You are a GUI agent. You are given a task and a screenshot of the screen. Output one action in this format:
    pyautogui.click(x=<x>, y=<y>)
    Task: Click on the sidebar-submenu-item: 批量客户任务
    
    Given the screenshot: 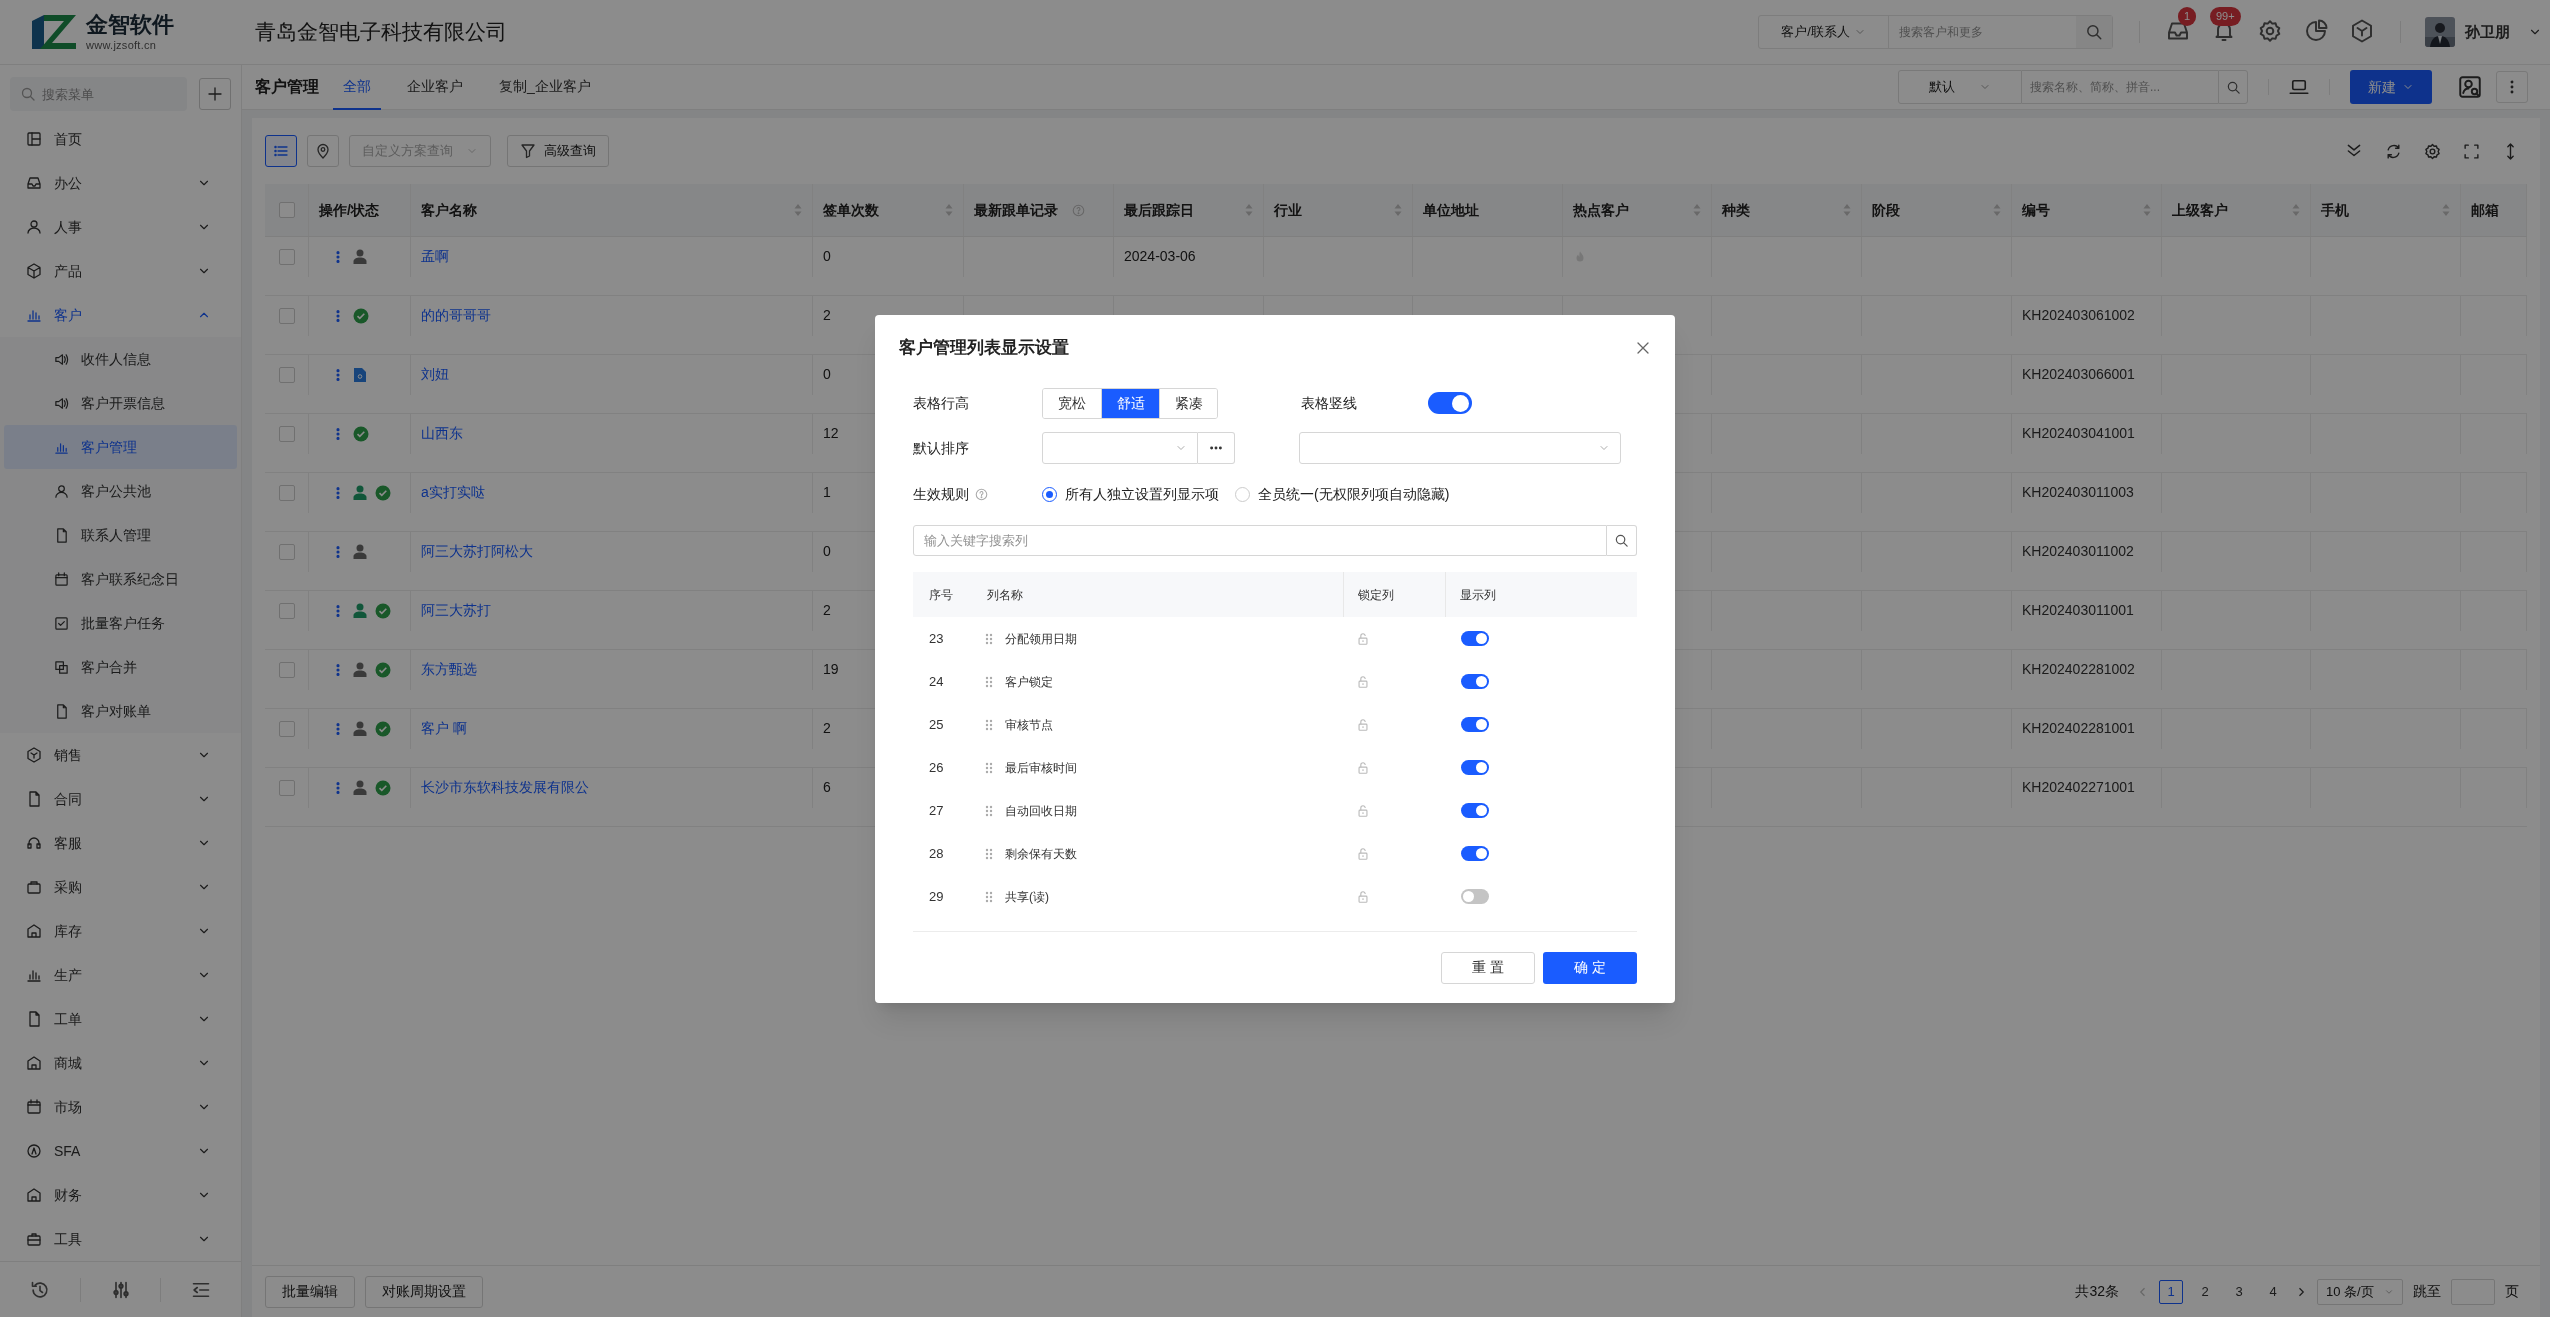 What is the action you would take?
    pyautogui.click(x=120, y=623)
    